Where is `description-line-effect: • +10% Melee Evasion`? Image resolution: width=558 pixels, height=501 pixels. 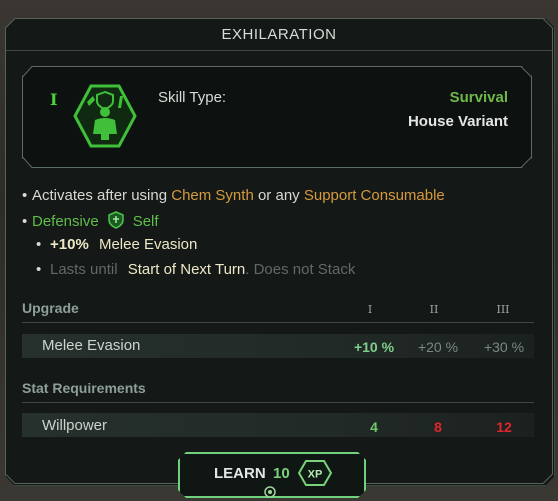 description-line-effect: • +10% Melee Evasion is located at coordinates (116, 244).